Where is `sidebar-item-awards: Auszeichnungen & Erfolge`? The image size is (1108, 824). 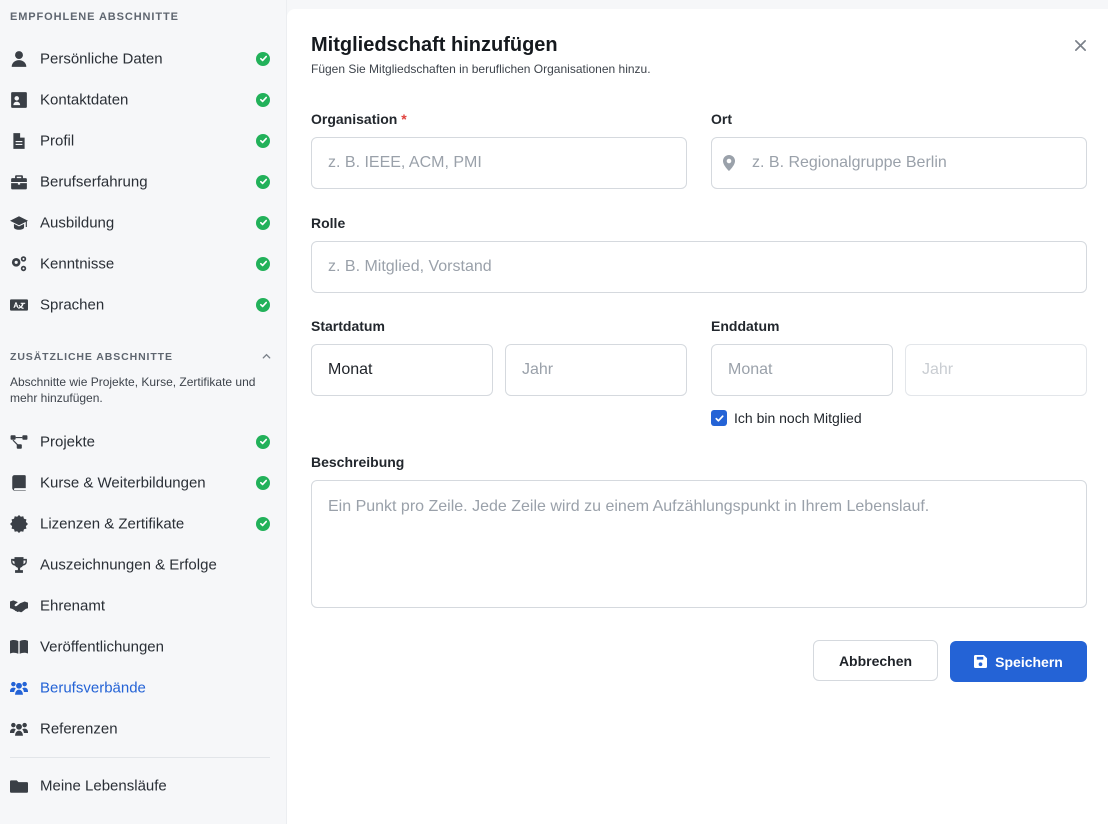
sidebar-item-awards: Auszeichnungen & Erfolge is located at coordinates (143, 564).